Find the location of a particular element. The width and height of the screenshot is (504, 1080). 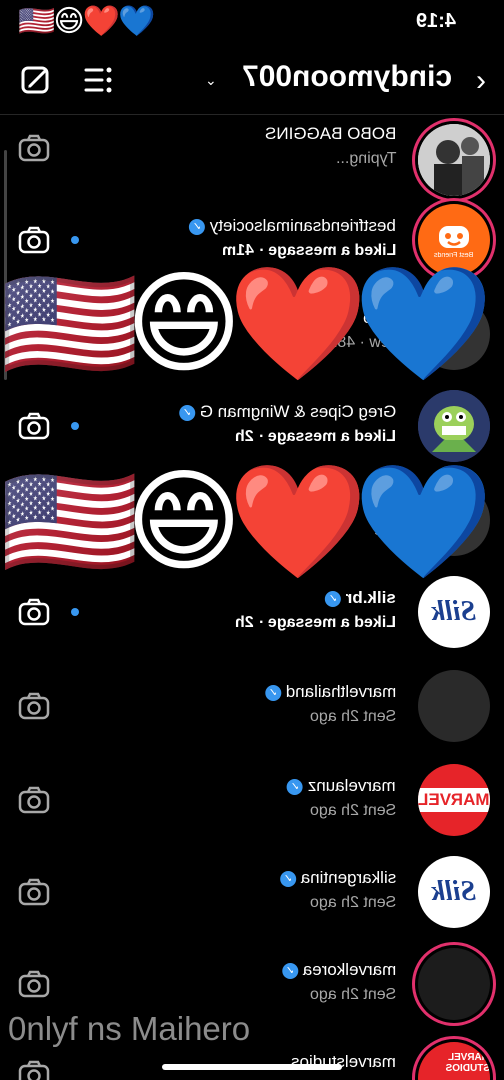

best-friends-logo-icon is located at coordinates (453, 236).